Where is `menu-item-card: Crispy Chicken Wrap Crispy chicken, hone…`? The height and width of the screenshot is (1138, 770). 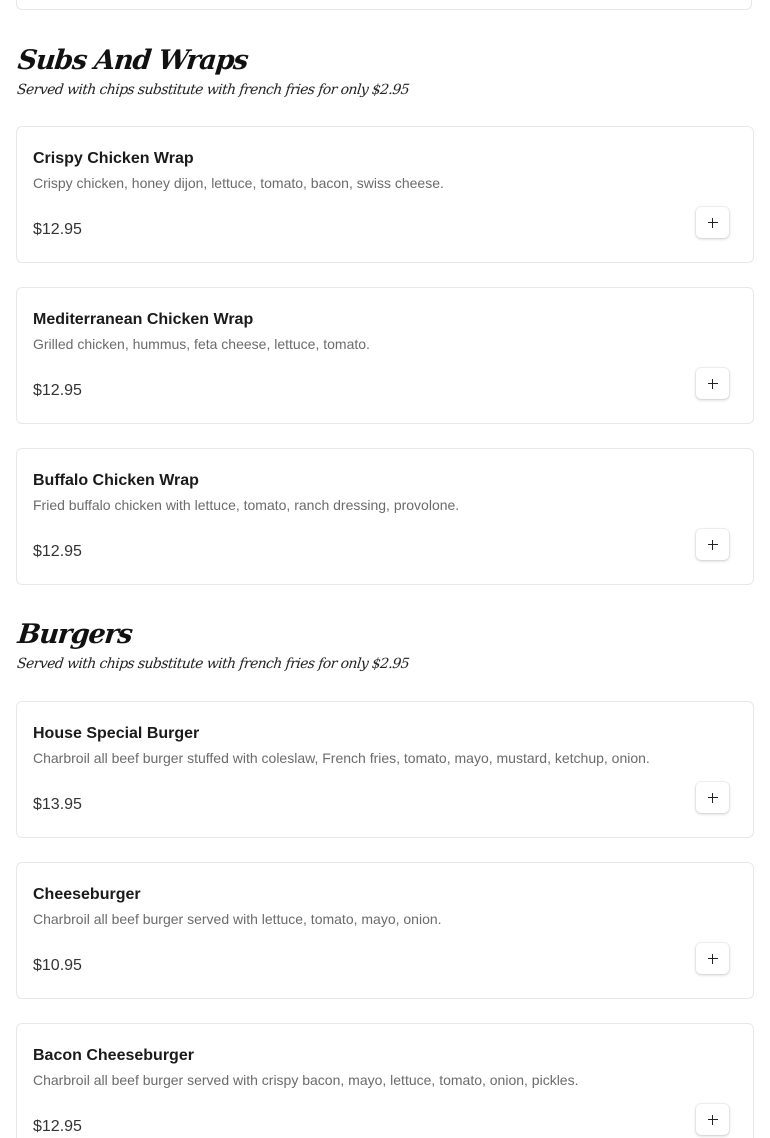
menu-item-card: Crispy Chicken Wrap Crispy chicken, hone… is located at coordinates (385, 194).